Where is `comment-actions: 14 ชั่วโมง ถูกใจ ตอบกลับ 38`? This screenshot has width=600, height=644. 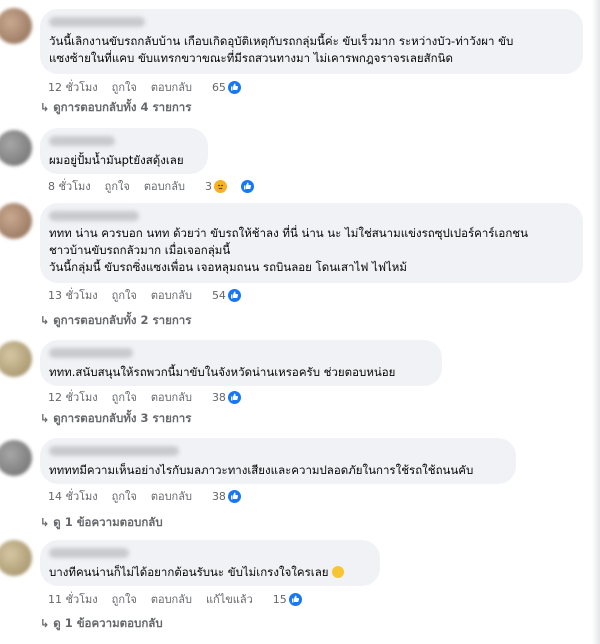 comment-actions: 14 ชั่วโมง ถูกใจ ตอบกลับ 38 is located at coordinates (151, 496).